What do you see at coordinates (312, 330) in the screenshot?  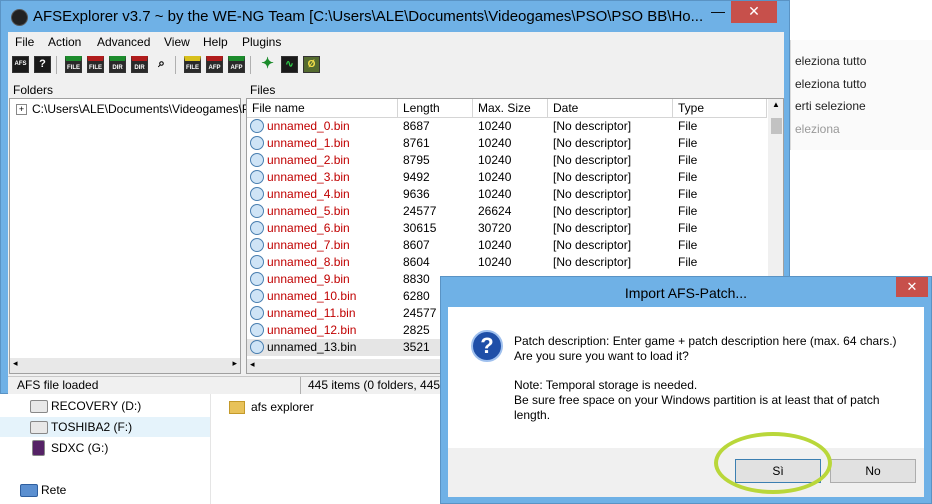 I see `file-name: unnamed_12.bin` at bounding box center [312, 330].